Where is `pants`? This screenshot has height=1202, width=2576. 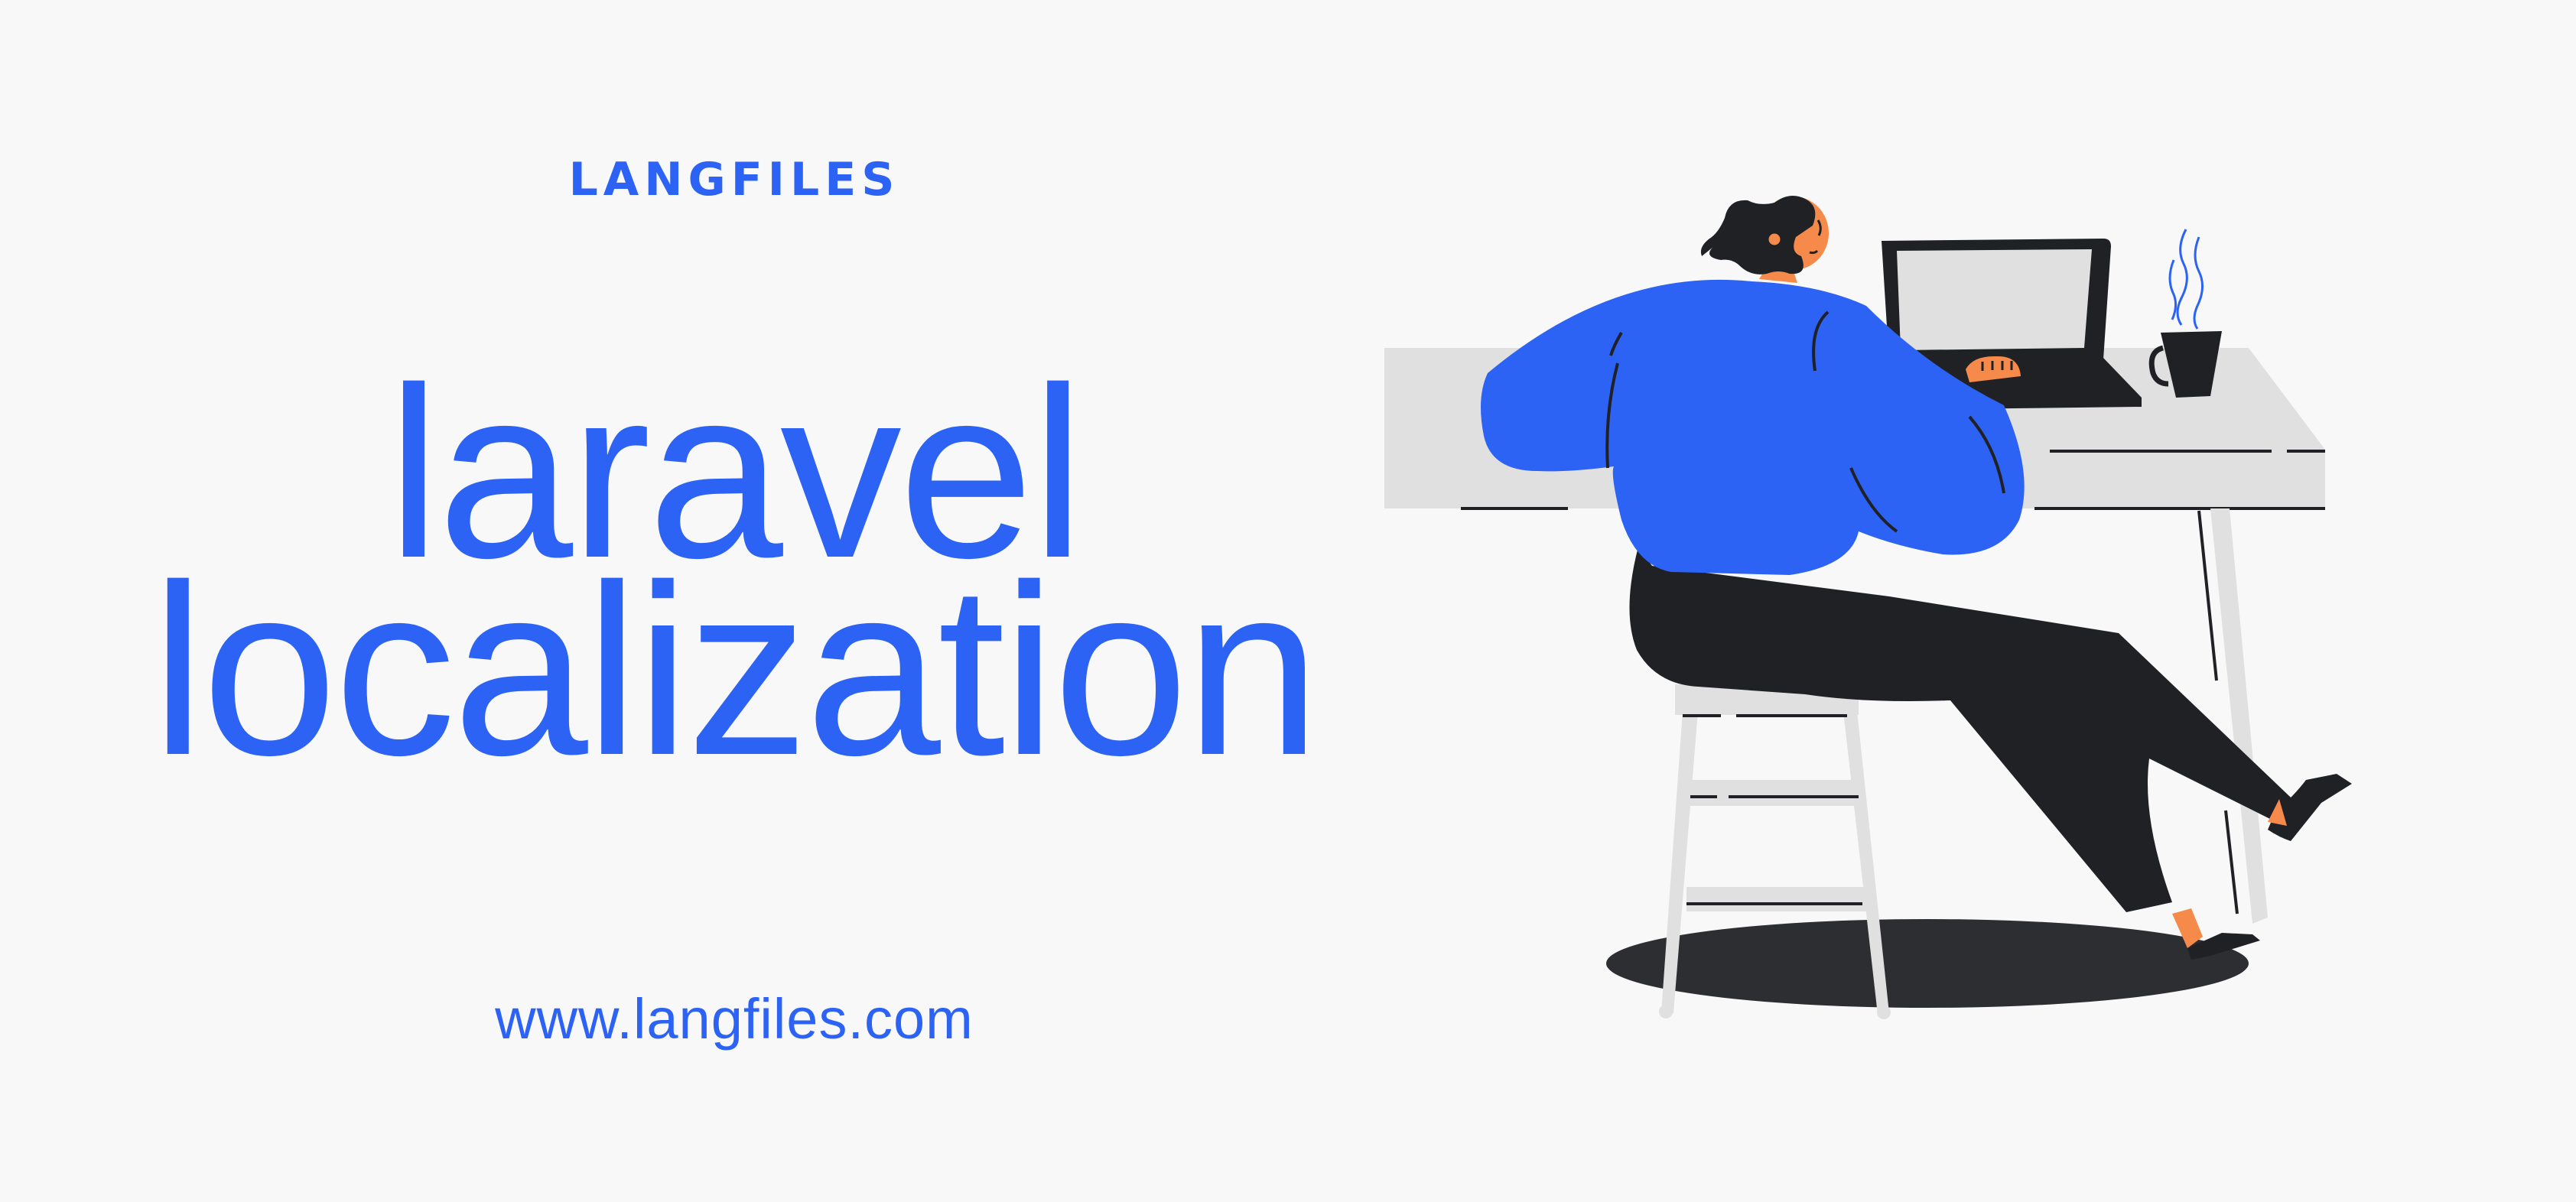 pants is located at coordinates (1967, 729).